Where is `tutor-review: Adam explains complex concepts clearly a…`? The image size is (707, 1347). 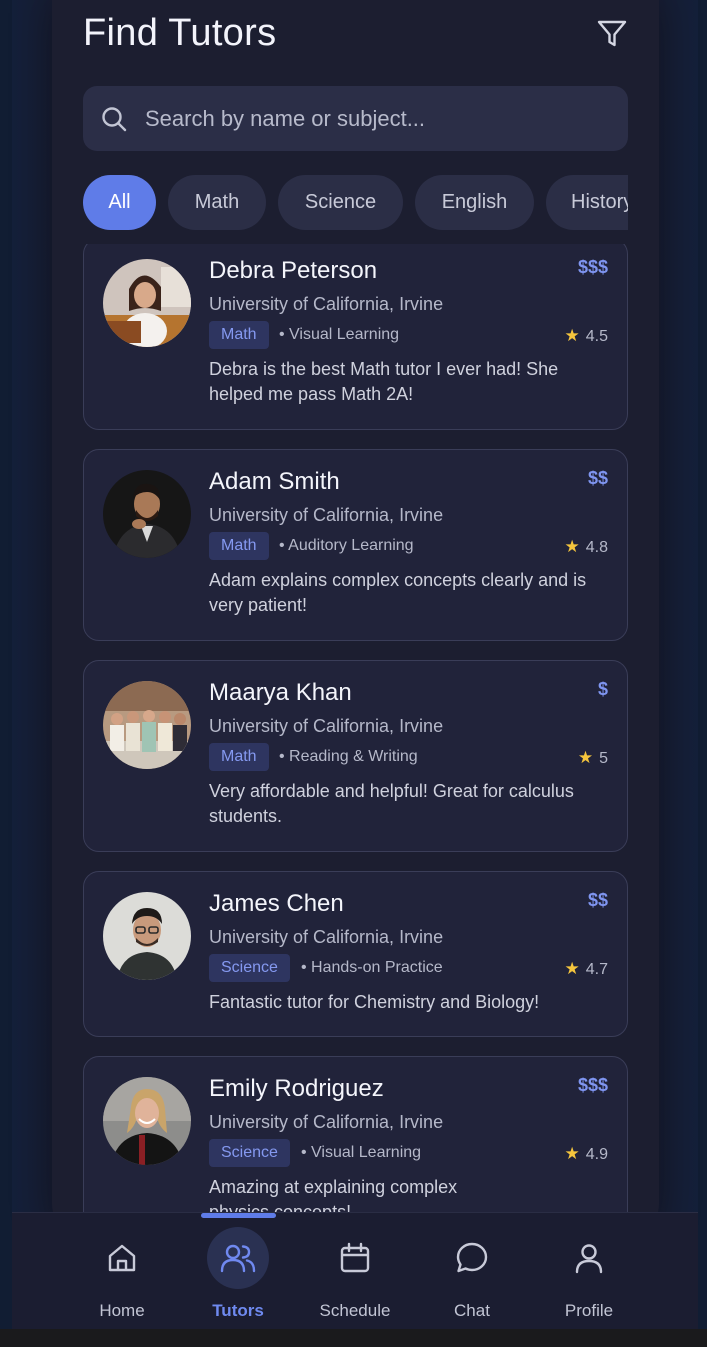
tutor-review: Adam explains complex concepts clearly a… is located at coordinates (398, 592).